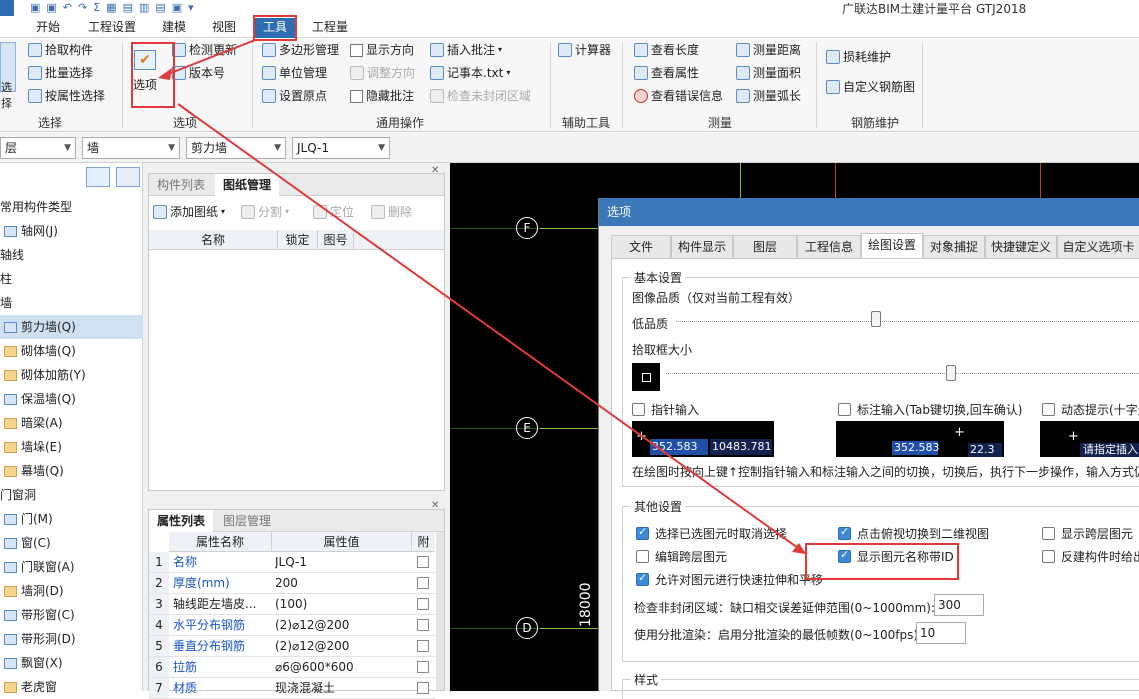  What do you see at coordinates (209, 58) in the screenshot?
I see `arrow-line` at bounding box center [209, 58].